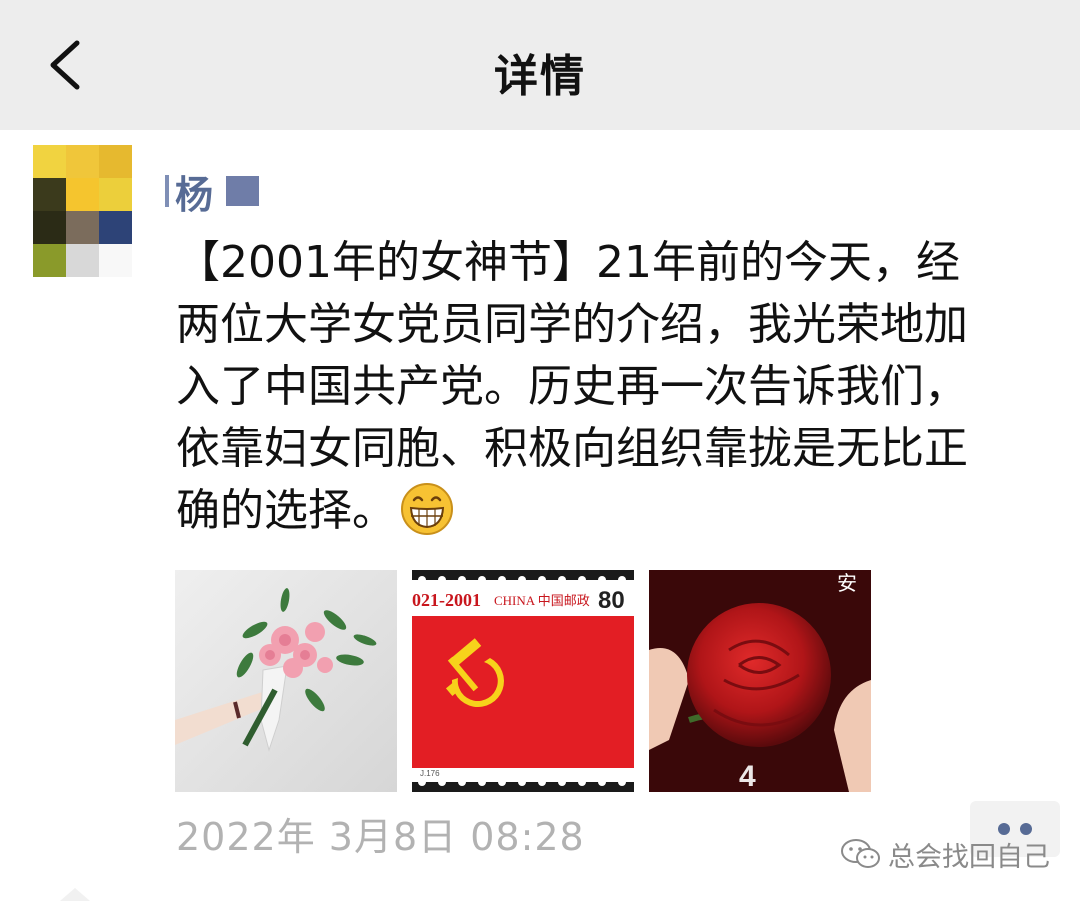  I want to click on svg-text: 4, so click(747, 776).